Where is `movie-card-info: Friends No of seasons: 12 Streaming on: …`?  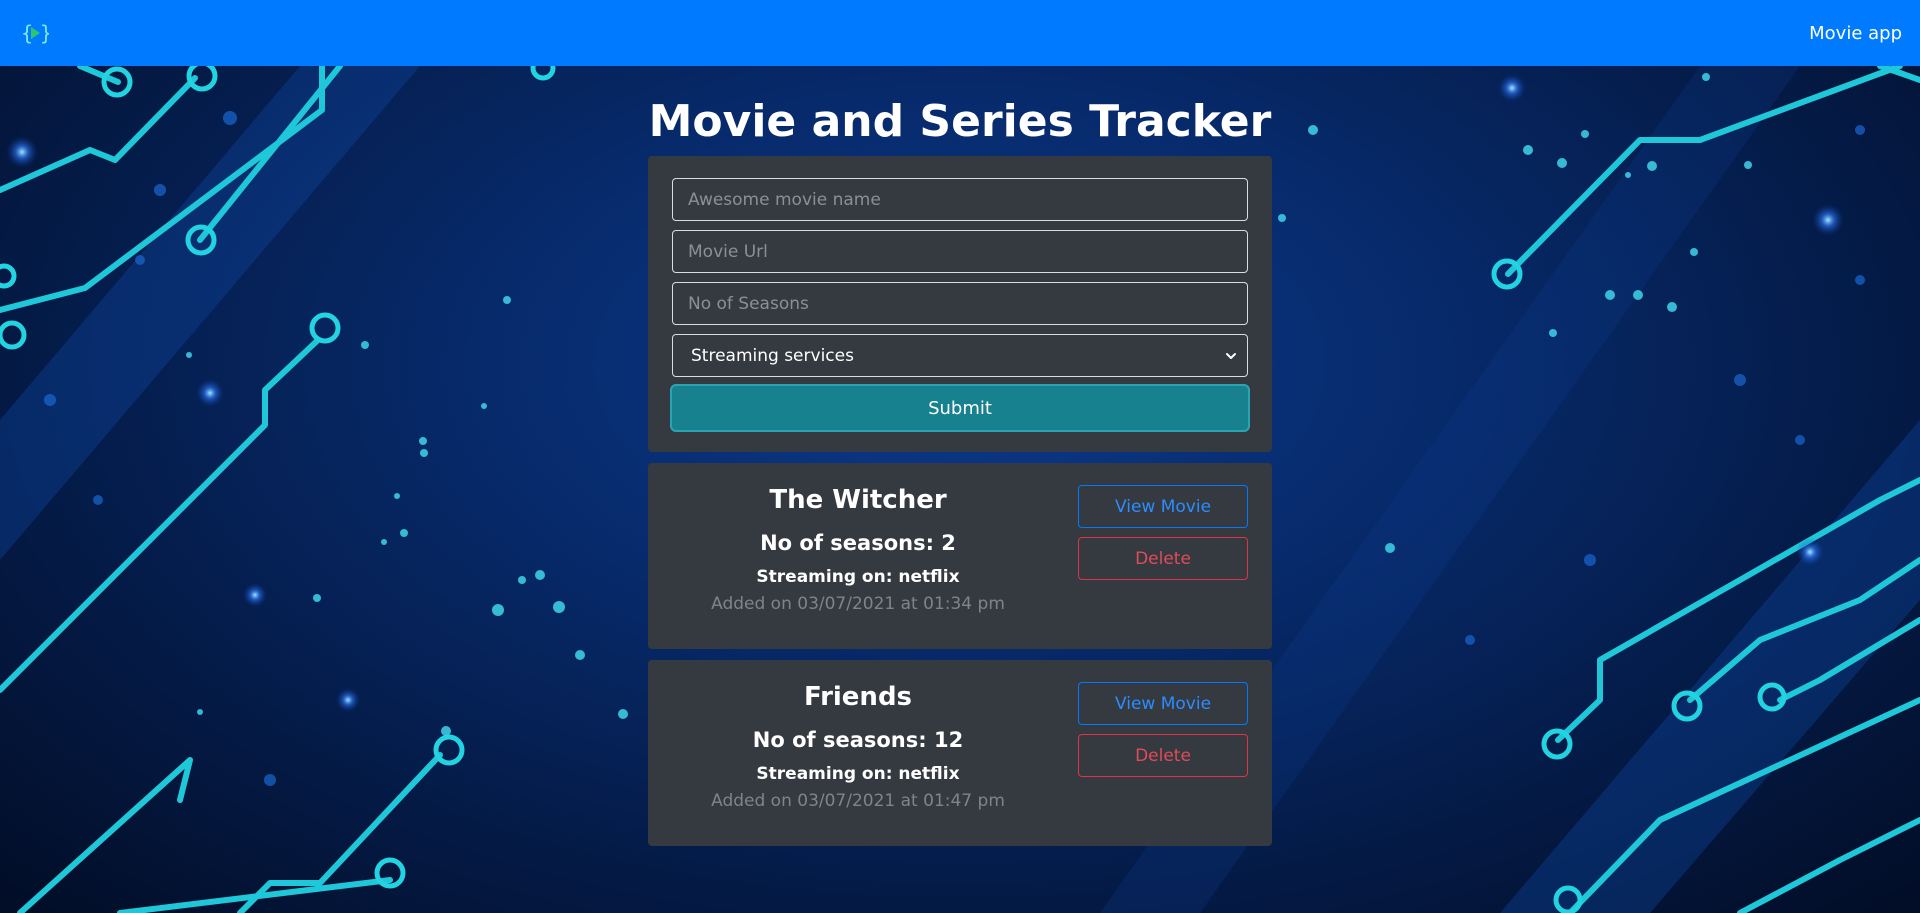 movie-card-info: Friends No of seasons: 12 Streaming on: … is located at coordinates (858, 753).